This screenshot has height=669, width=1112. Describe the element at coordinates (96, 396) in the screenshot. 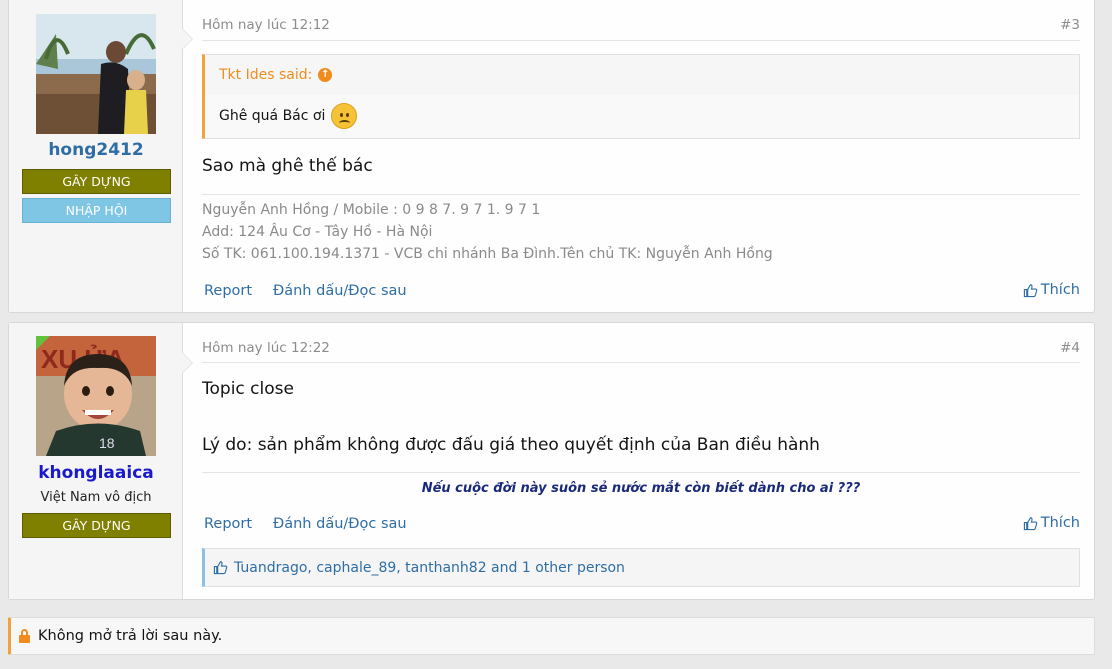

I see `avatar: XU ỬA 18` at that location.